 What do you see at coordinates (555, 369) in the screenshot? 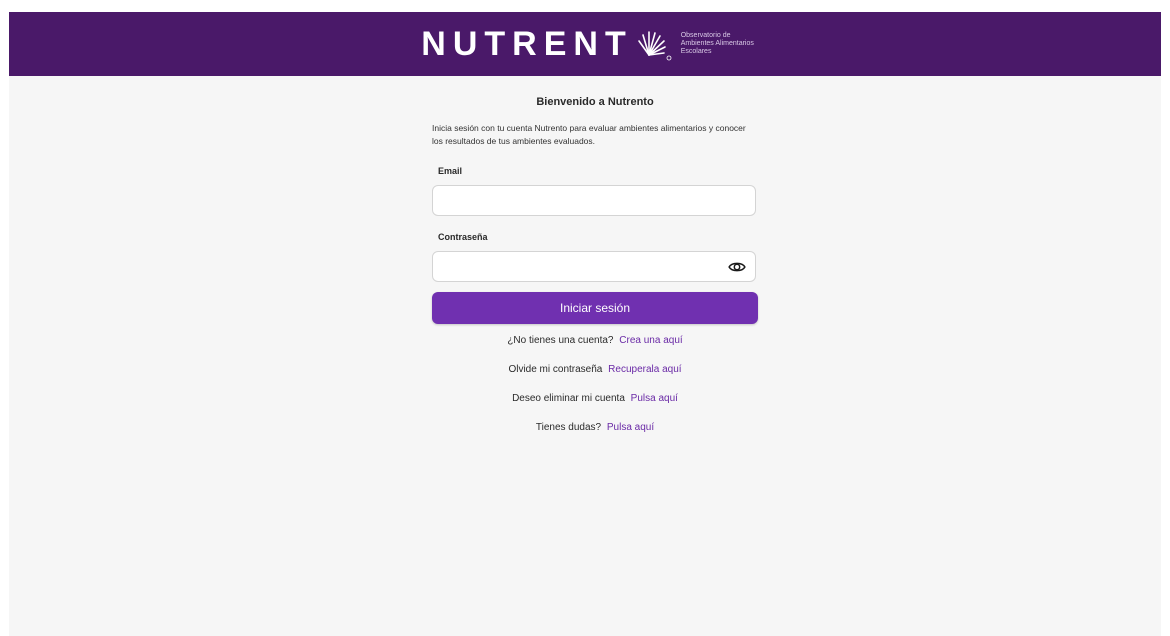
I see `recover-password-prompt: Olvide mi contraseña` at bounding box center [555, 369].